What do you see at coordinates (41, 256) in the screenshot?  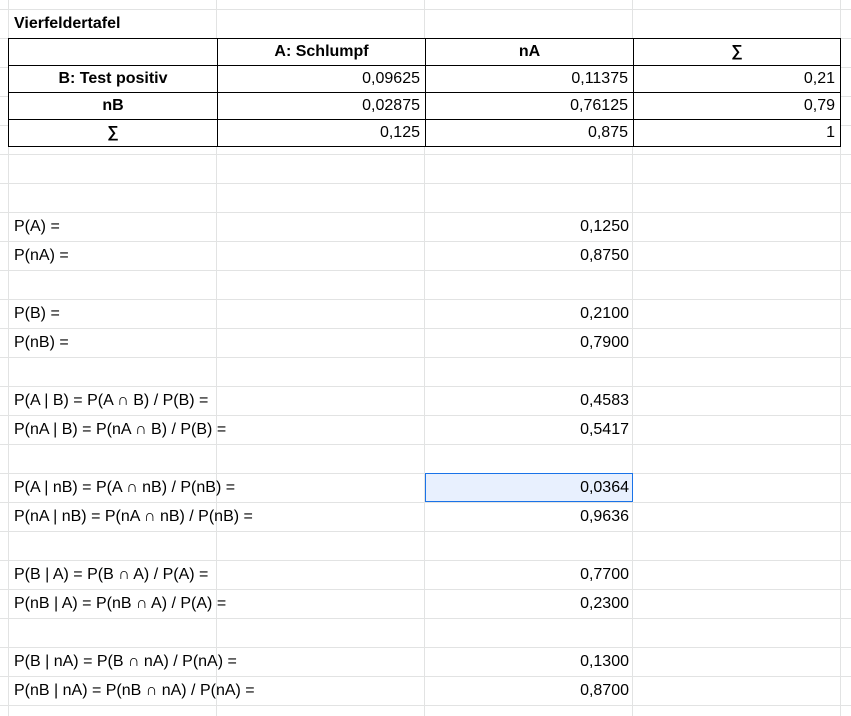 I see `probability-label: P(nA) =` at bounding box center [41, 256].